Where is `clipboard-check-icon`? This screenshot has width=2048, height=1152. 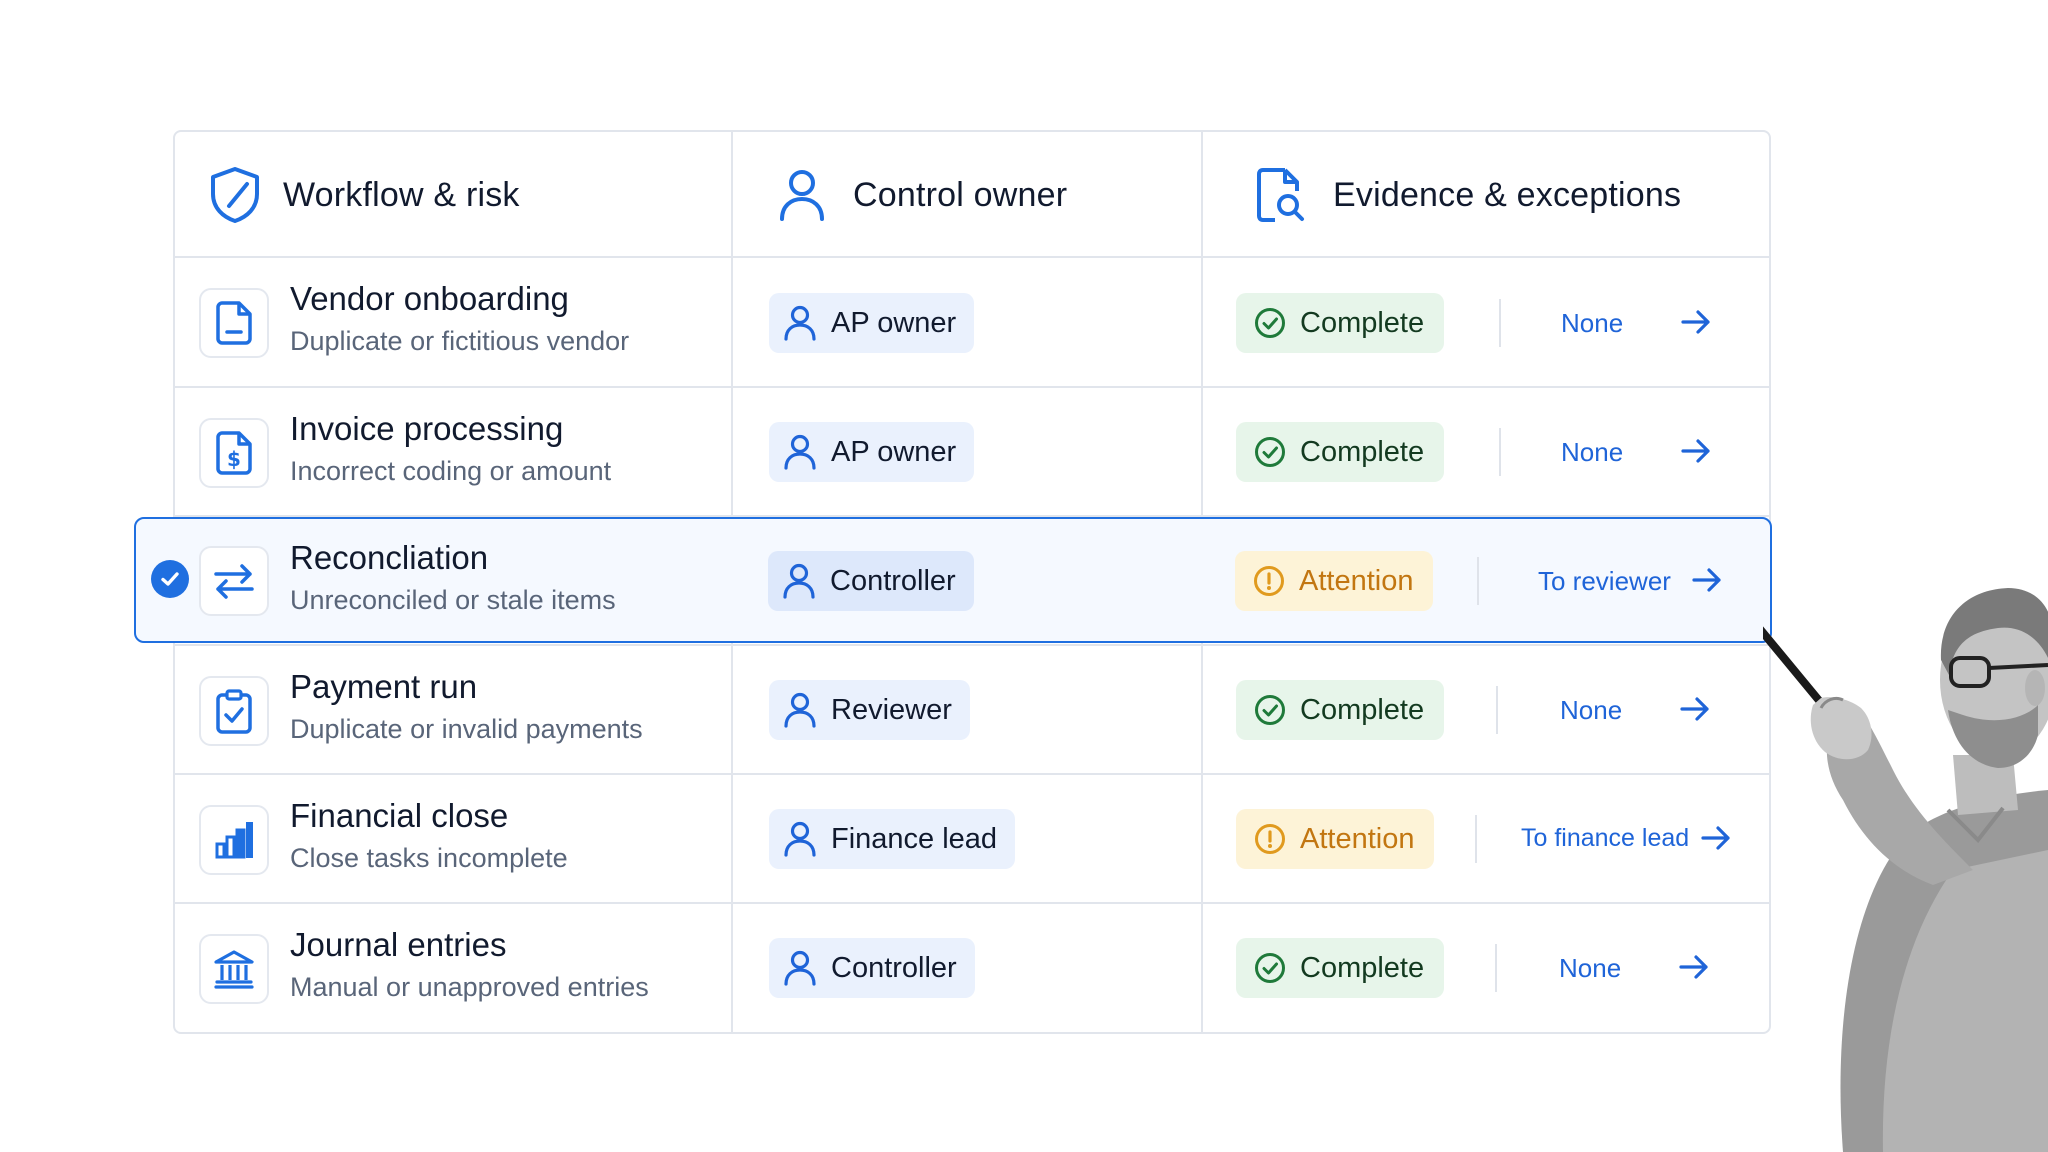
clipboard-check-icon is located at coordinates (234, 711).